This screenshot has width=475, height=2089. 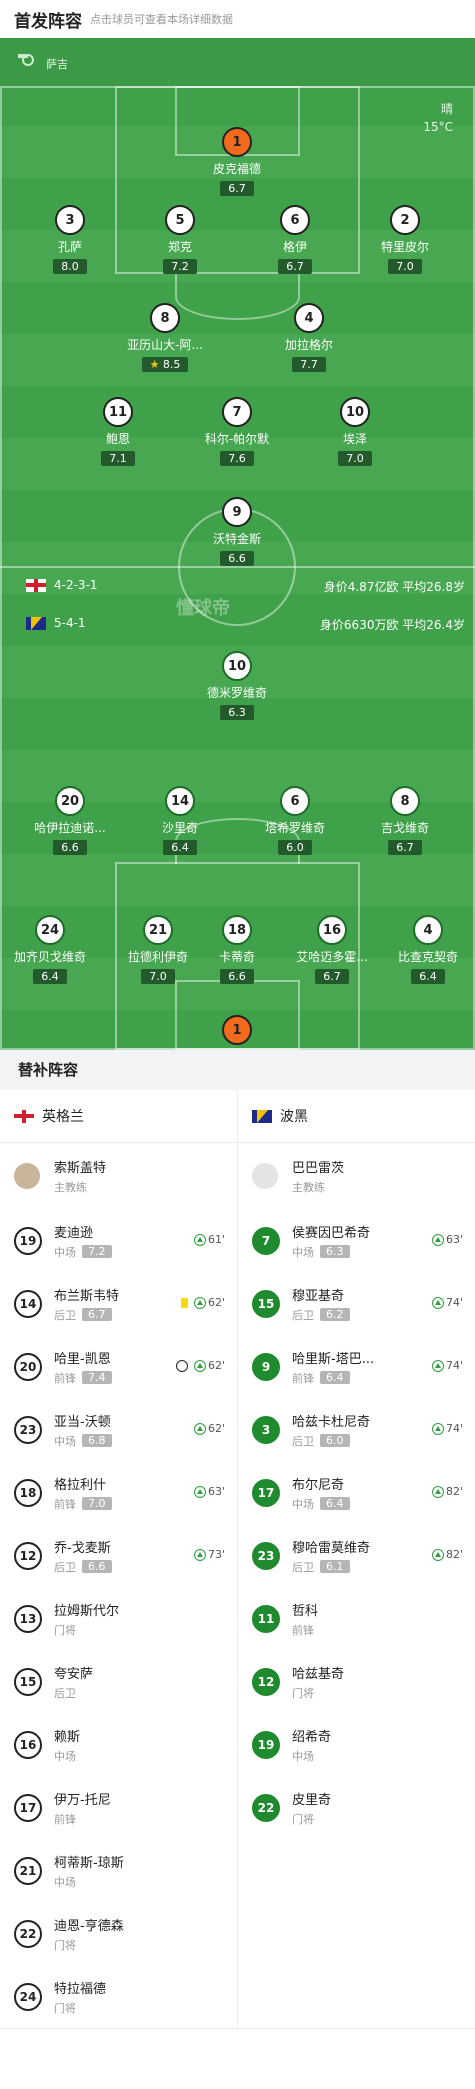 What do you see at coordinates (237, 458) in the screenshot?
I see `player-rating: 7.6` at bounding box center [237, 458].